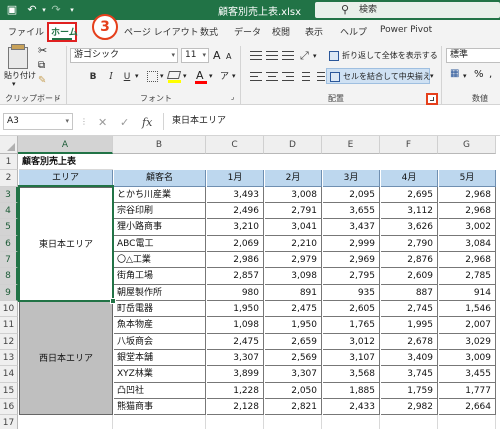 This screenshot has height=429, width=500. What do you see at coordinates (41, 65) in the screenshot?
I see `copy-icon: ⧉` at bounding box center [41, 65].